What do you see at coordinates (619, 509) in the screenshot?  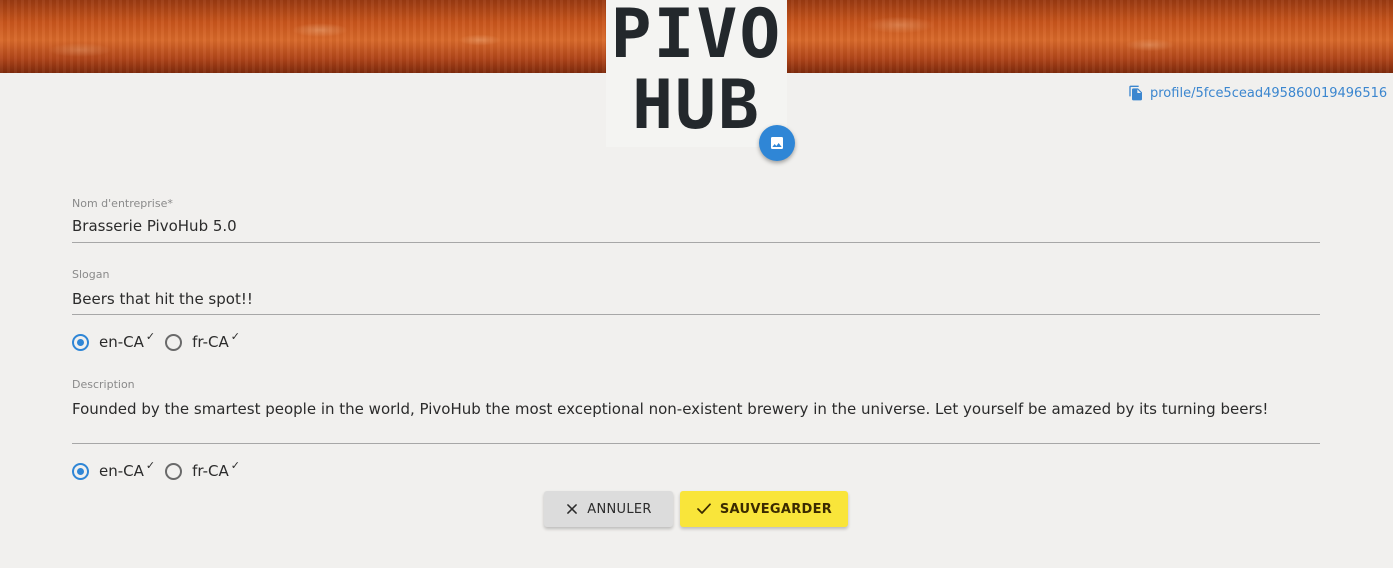 I see `cancel-button-label: ANNULER` at bounding box center [619, 509].